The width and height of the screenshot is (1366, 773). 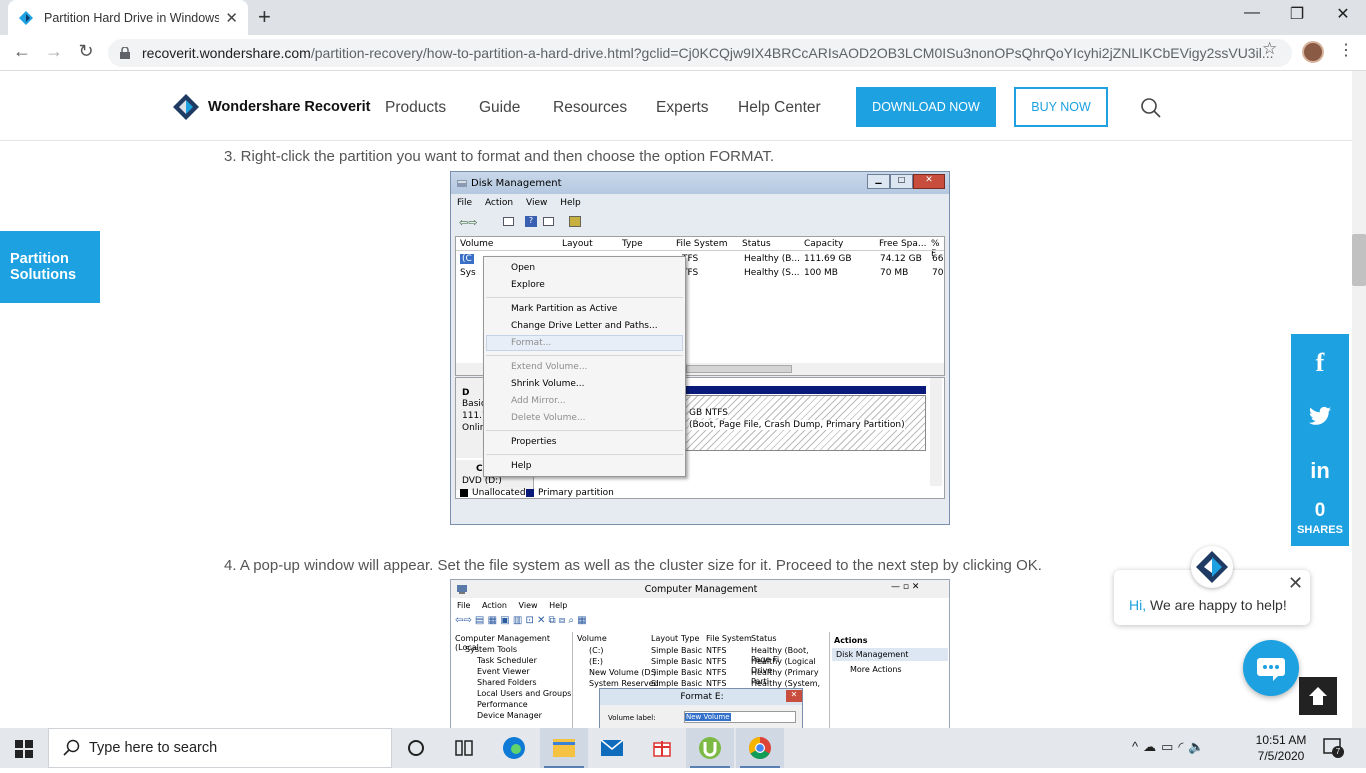 I want to click on forward-icon: →, so click(x=54, y=51).